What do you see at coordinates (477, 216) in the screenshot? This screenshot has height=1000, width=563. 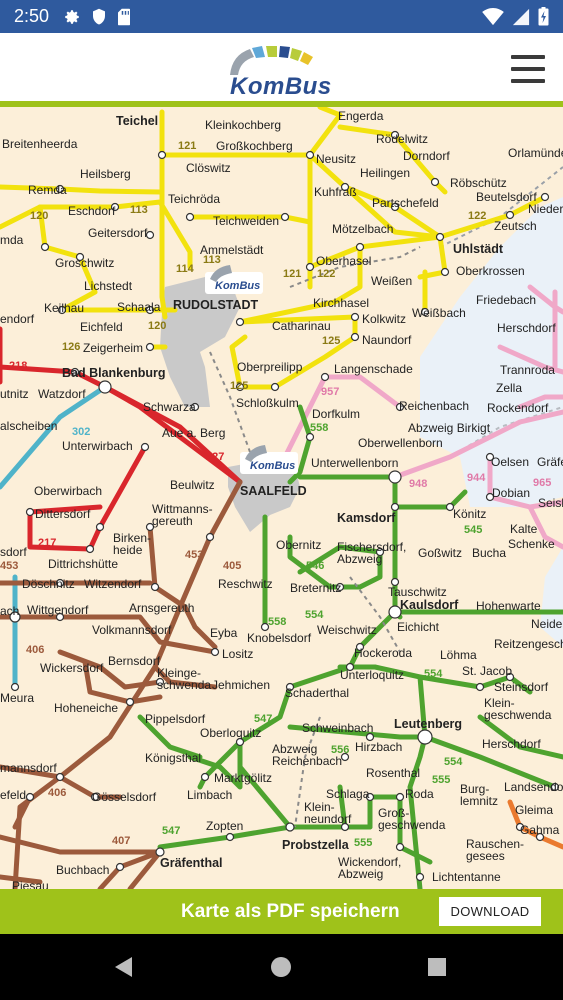 I see `line-number-n122a: 122` at bounding box center [477, 216].